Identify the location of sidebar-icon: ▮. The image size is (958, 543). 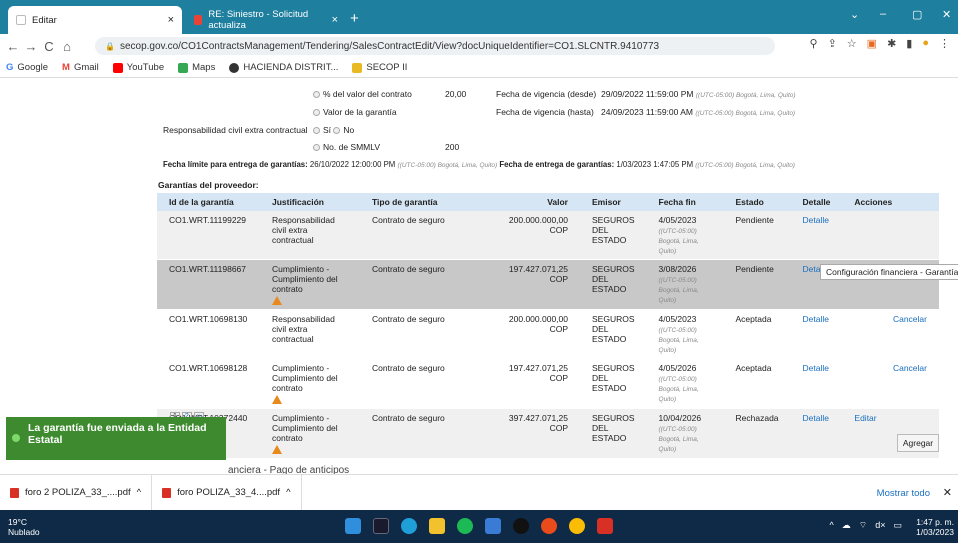
(909, 43).